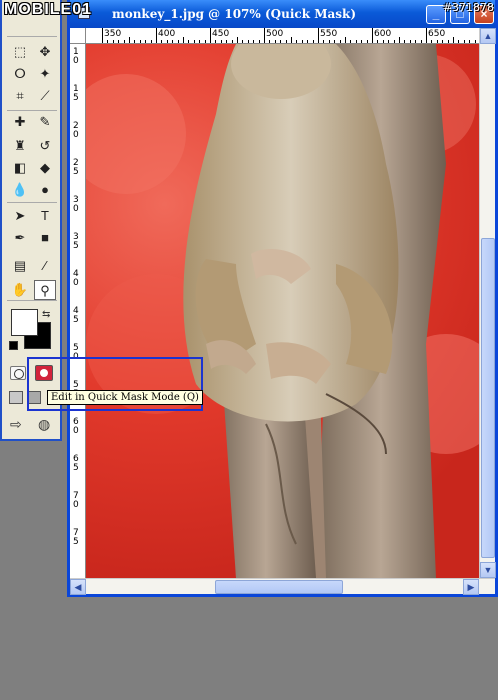 The height and width of the screenshot is (700, 498). What do you see at coordinates (279, 587) in the screenshot?
I see `horizontal-scroll-thumb` at bounding box center [279, 587].